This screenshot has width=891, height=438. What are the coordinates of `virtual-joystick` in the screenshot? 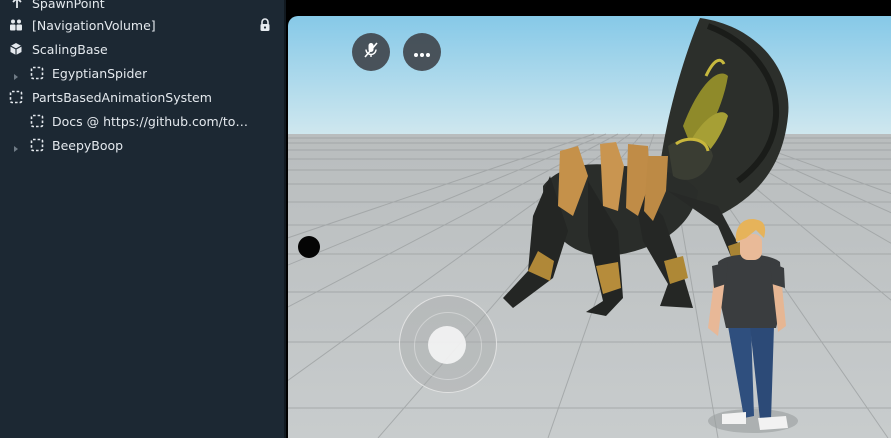 It's located at (448, 344).